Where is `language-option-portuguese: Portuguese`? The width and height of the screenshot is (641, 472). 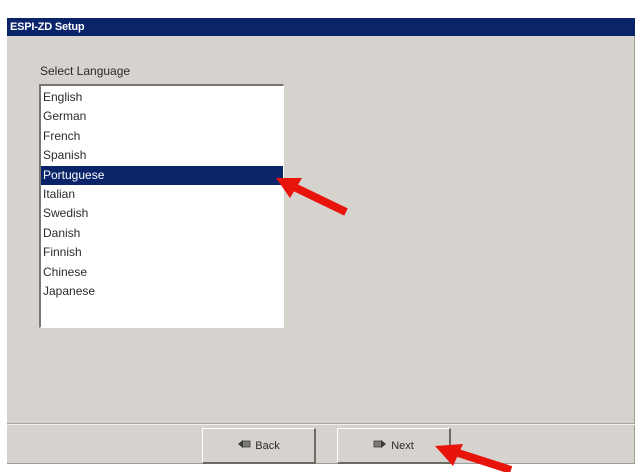
language-option-portuguese: Portuguese is located at coordinates (162, 175).